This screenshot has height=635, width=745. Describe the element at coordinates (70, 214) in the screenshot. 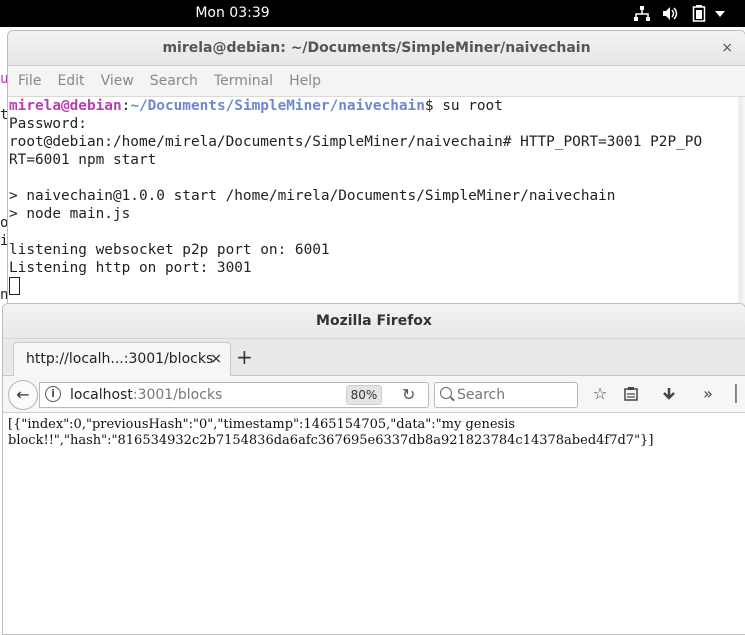

I see `terminal-line: > node main.js` at that location.